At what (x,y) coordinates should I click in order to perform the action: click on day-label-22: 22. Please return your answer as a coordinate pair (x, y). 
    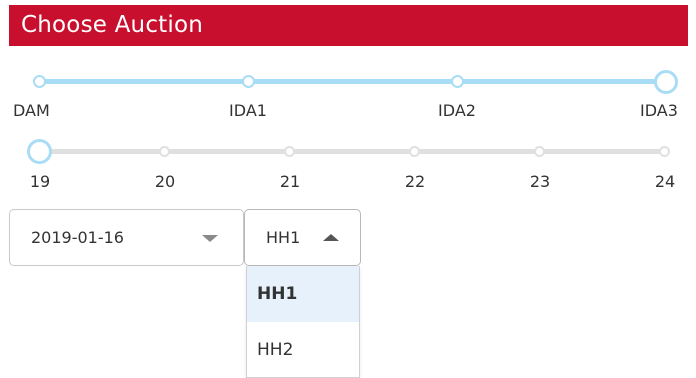
    Looking at the image, I should click on (415, 181).